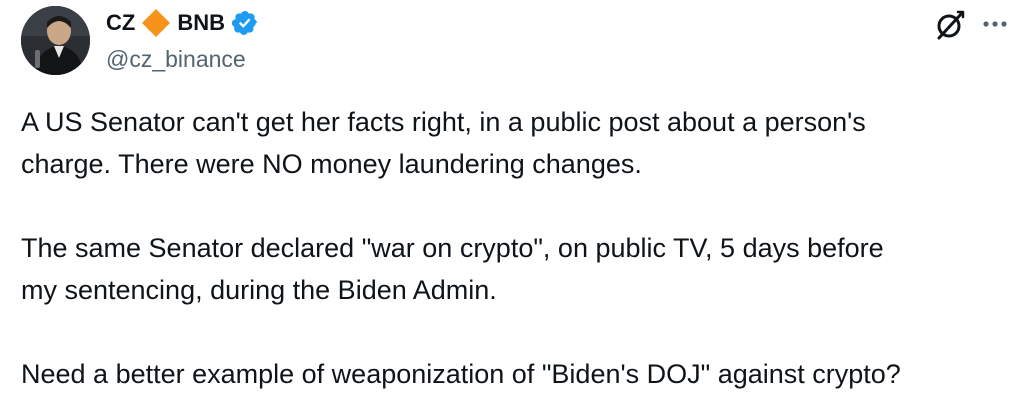 The image size is (1027, 400). I want to click on orange-diamond-icon, so click(156, 23).